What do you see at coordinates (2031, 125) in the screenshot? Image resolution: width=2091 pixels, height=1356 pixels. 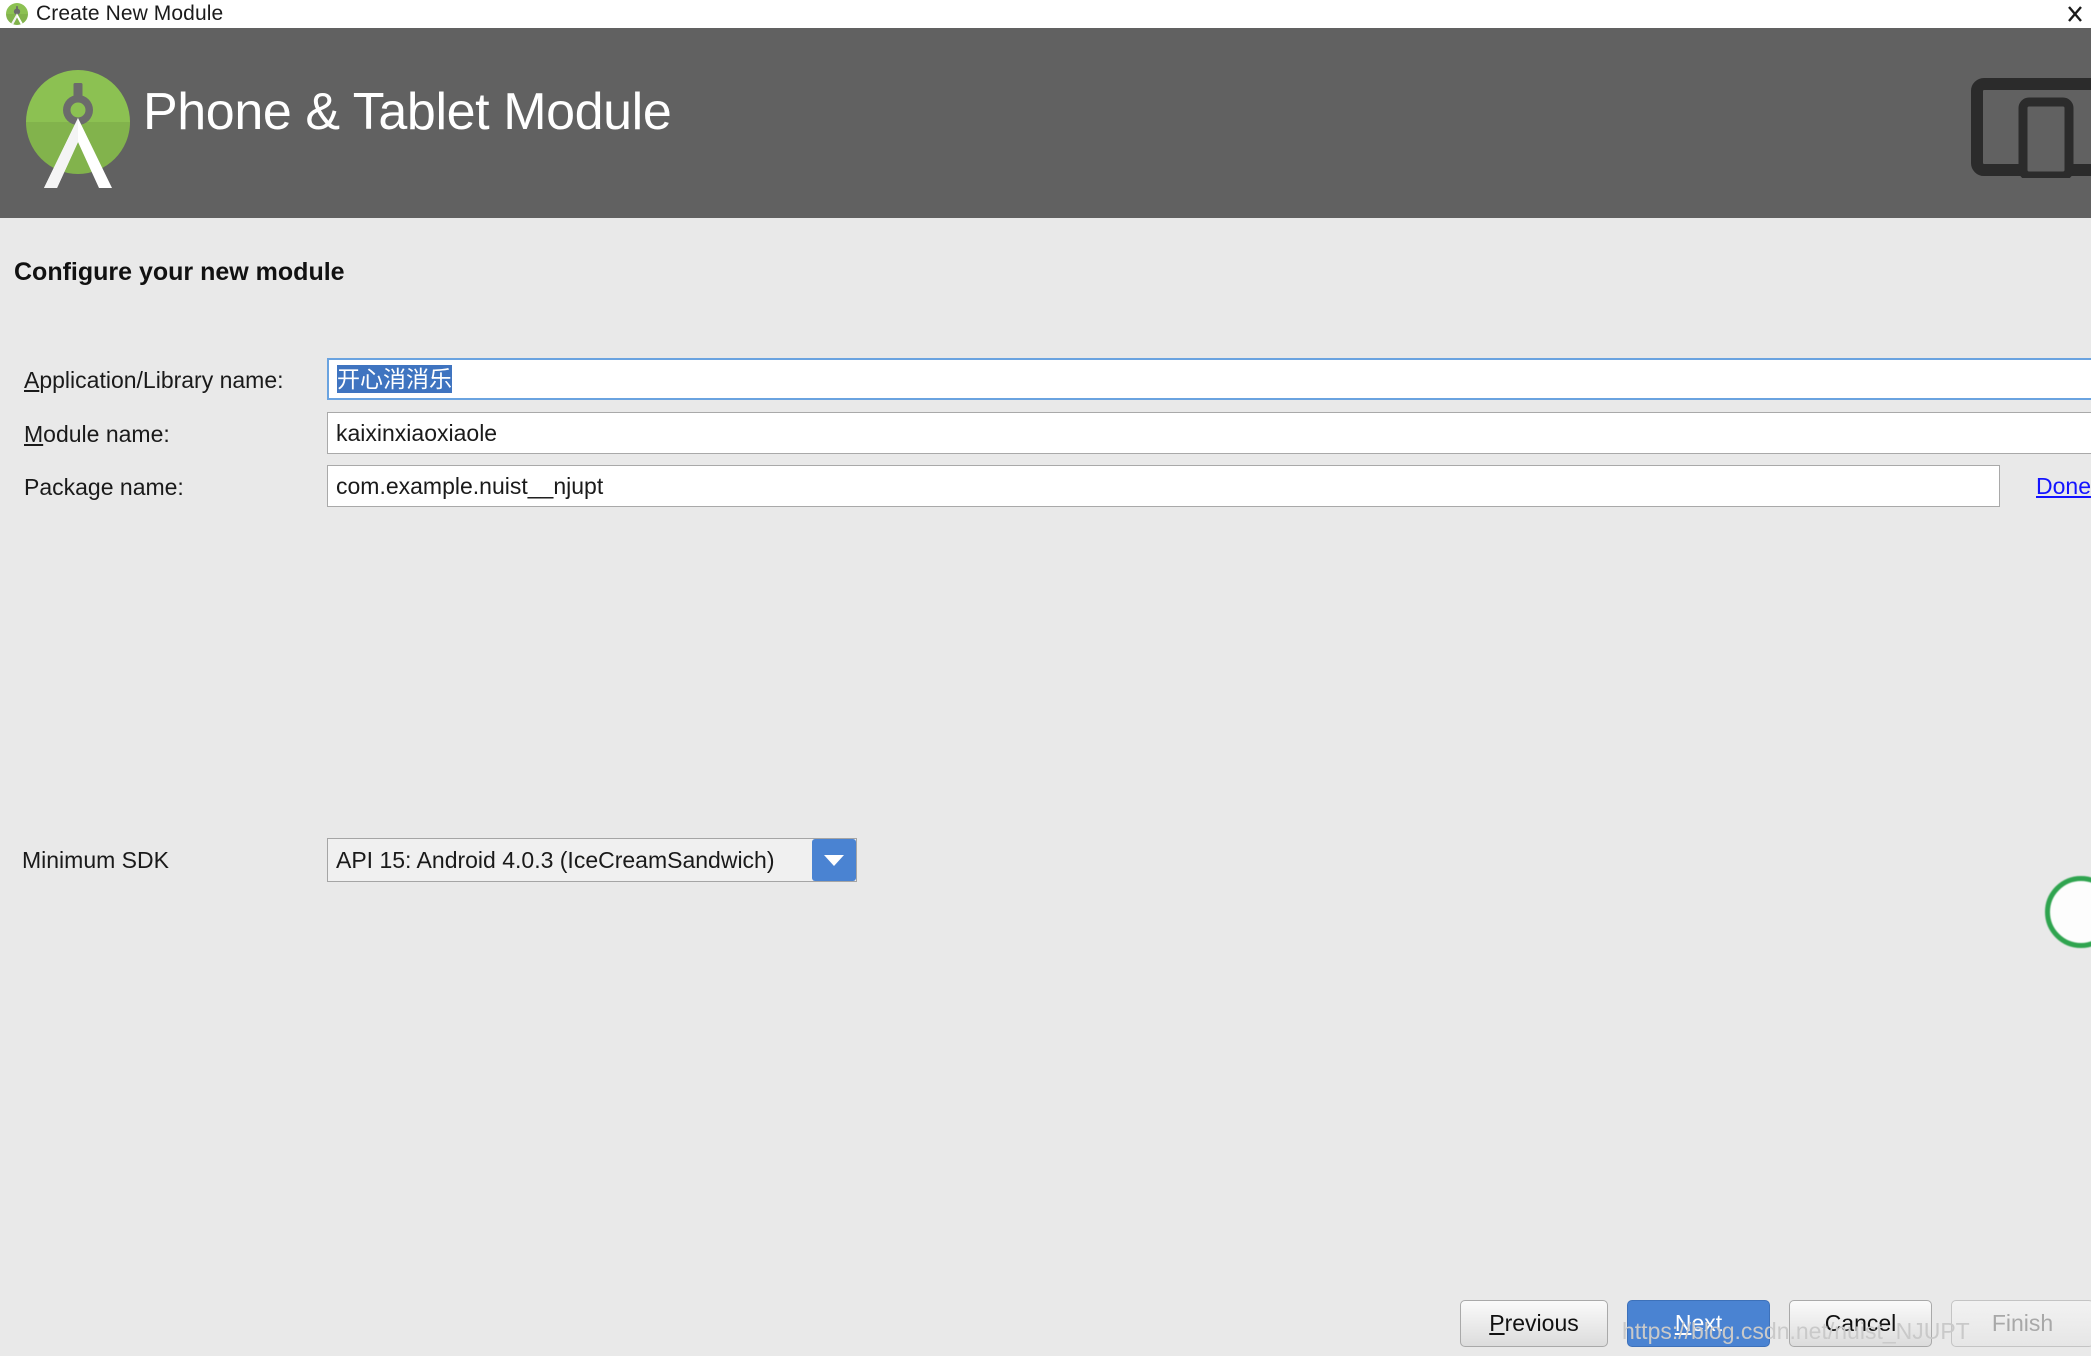 I see `phone-tablet-icon` at bounding box center [2031, 125].